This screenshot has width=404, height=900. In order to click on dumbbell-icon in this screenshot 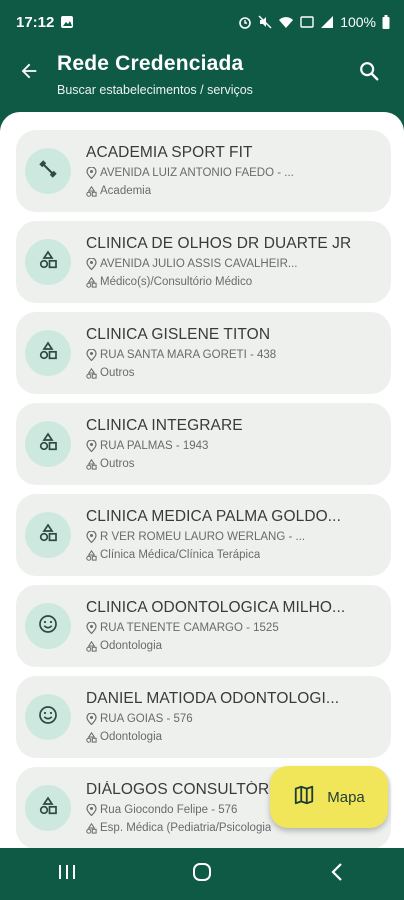, I will do `click(48, 171)`.